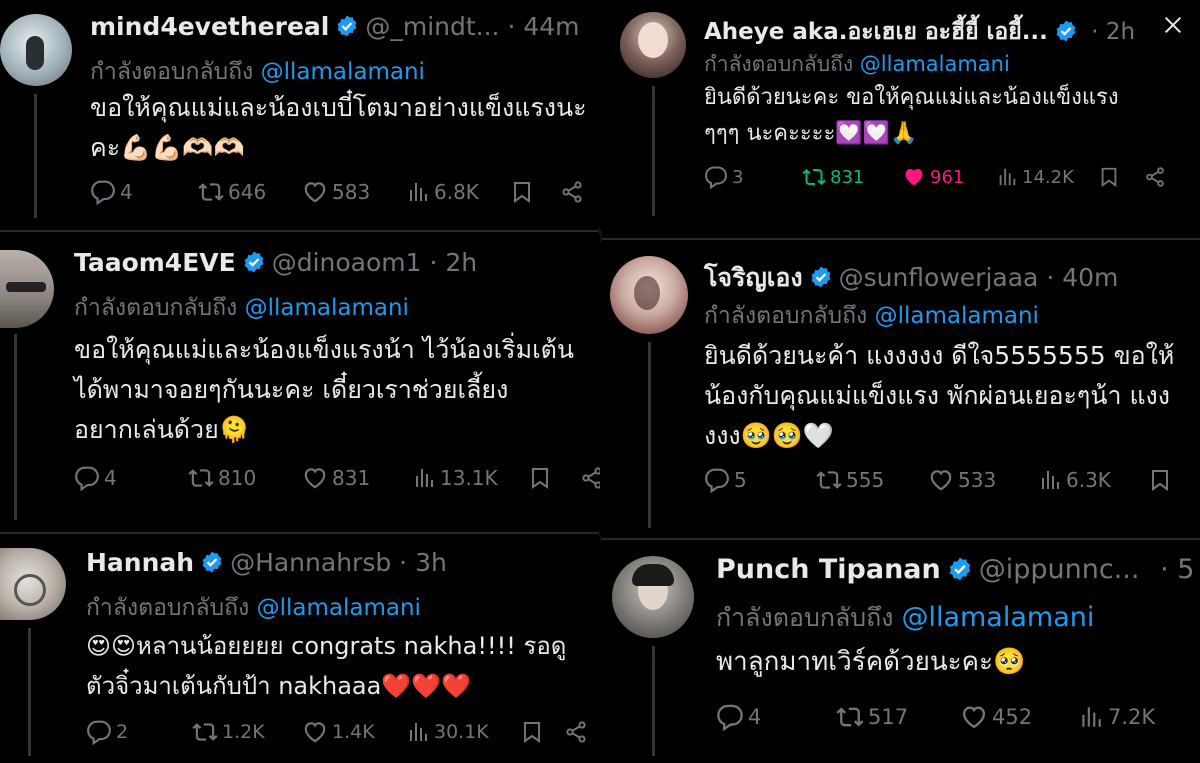 This screenshot has width=1200, height=763. Describe the element at coordinates (347, 262) in the screenshot. I see `author-handle: @dinoaom1` at that location.